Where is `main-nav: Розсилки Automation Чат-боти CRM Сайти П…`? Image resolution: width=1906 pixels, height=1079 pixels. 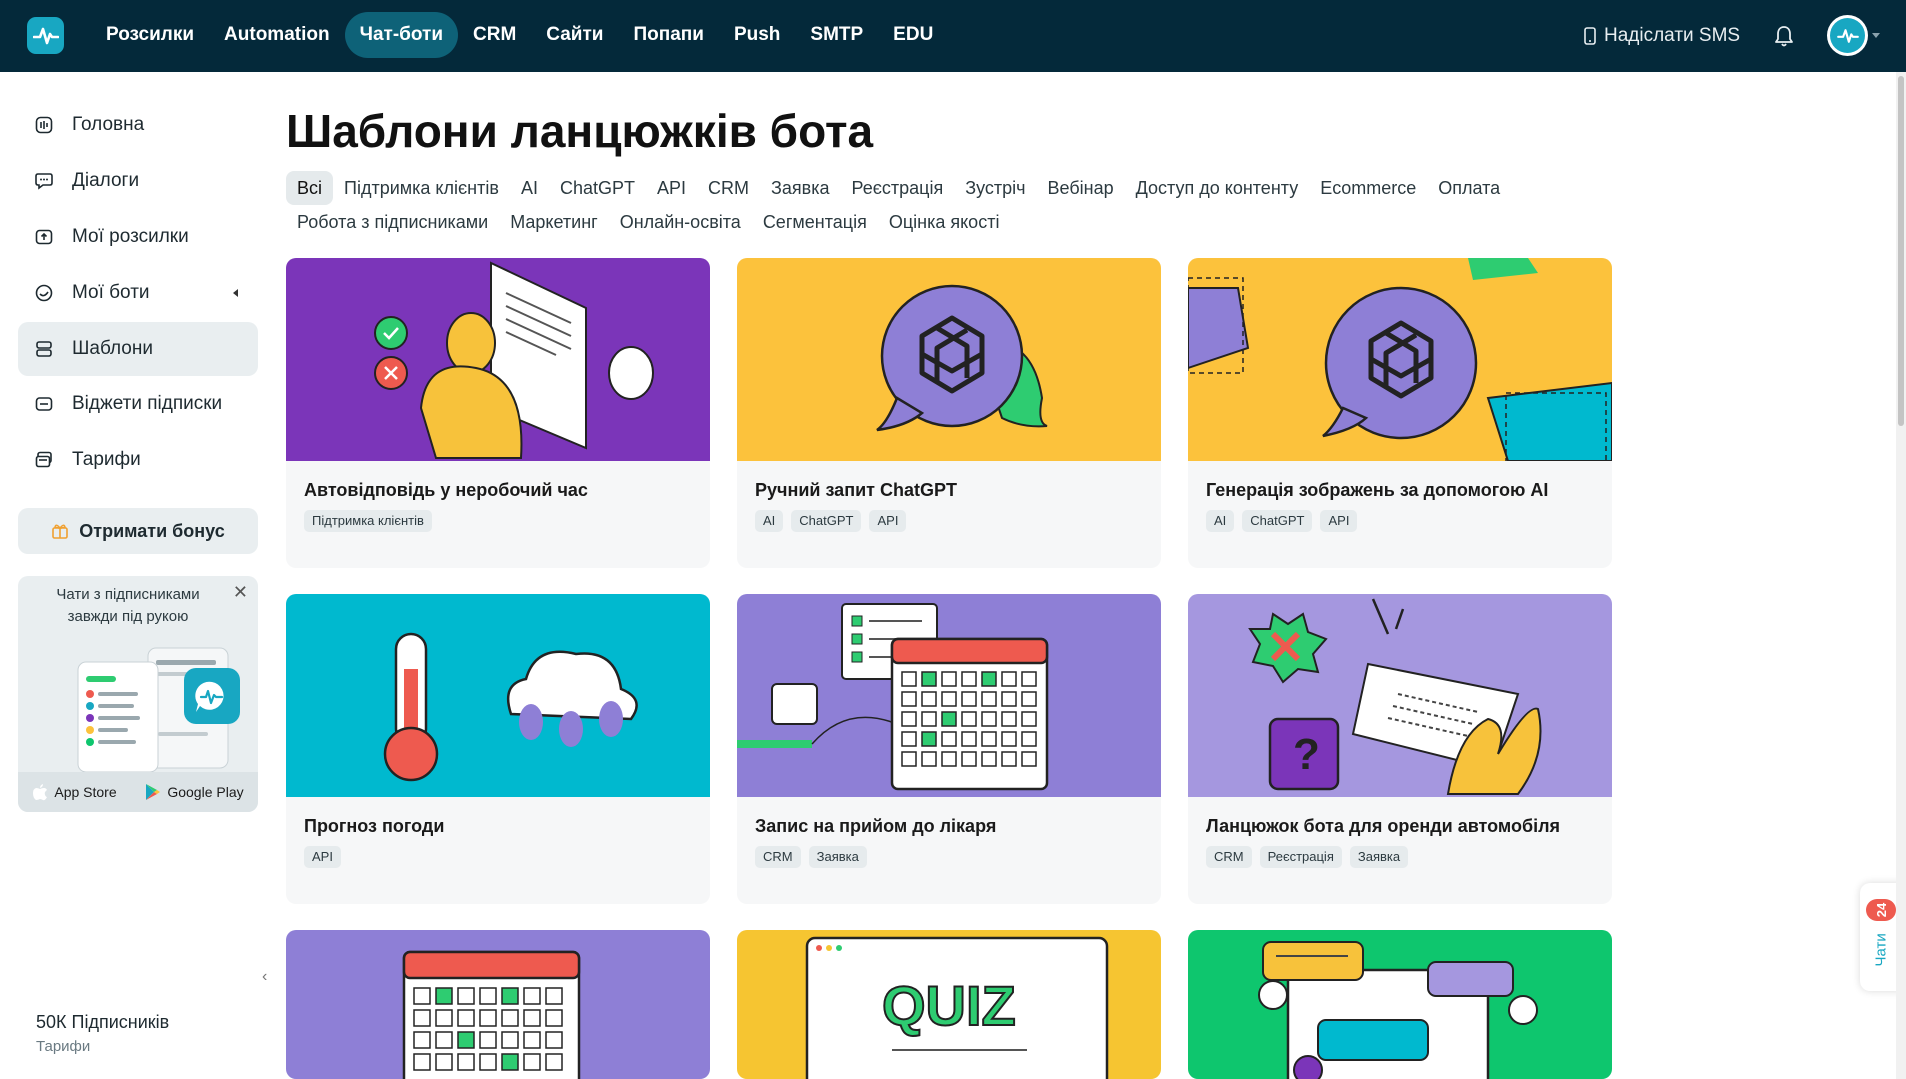 main-nav: Розсилки Automation Чат-боти CRM Сайти П… is located at coordinates (519, 35).